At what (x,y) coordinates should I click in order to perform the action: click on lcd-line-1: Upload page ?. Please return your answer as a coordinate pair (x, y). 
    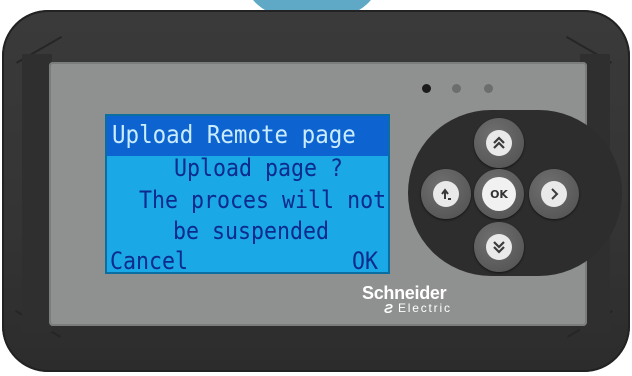
    Looking at the image, I should click on (259, 168).